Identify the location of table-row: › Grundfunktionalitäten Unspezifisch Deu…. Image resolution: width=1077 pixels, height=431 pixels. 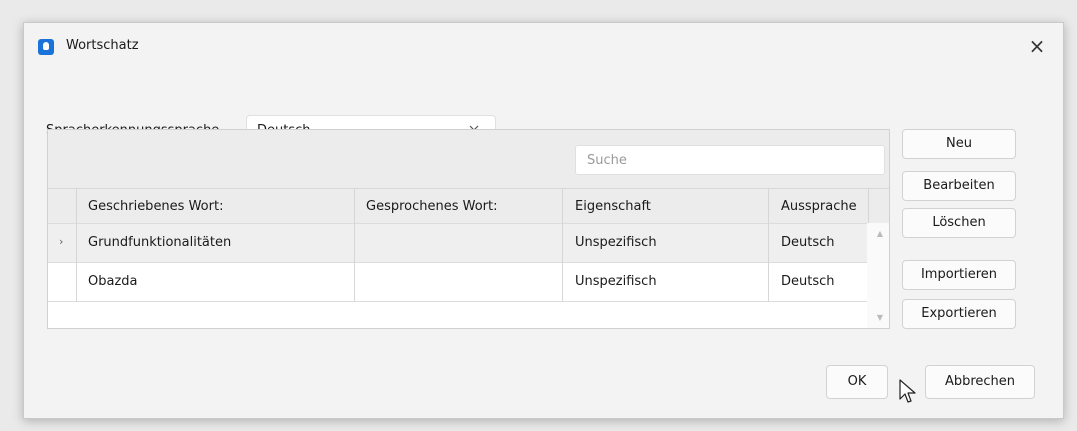
(457, 242).